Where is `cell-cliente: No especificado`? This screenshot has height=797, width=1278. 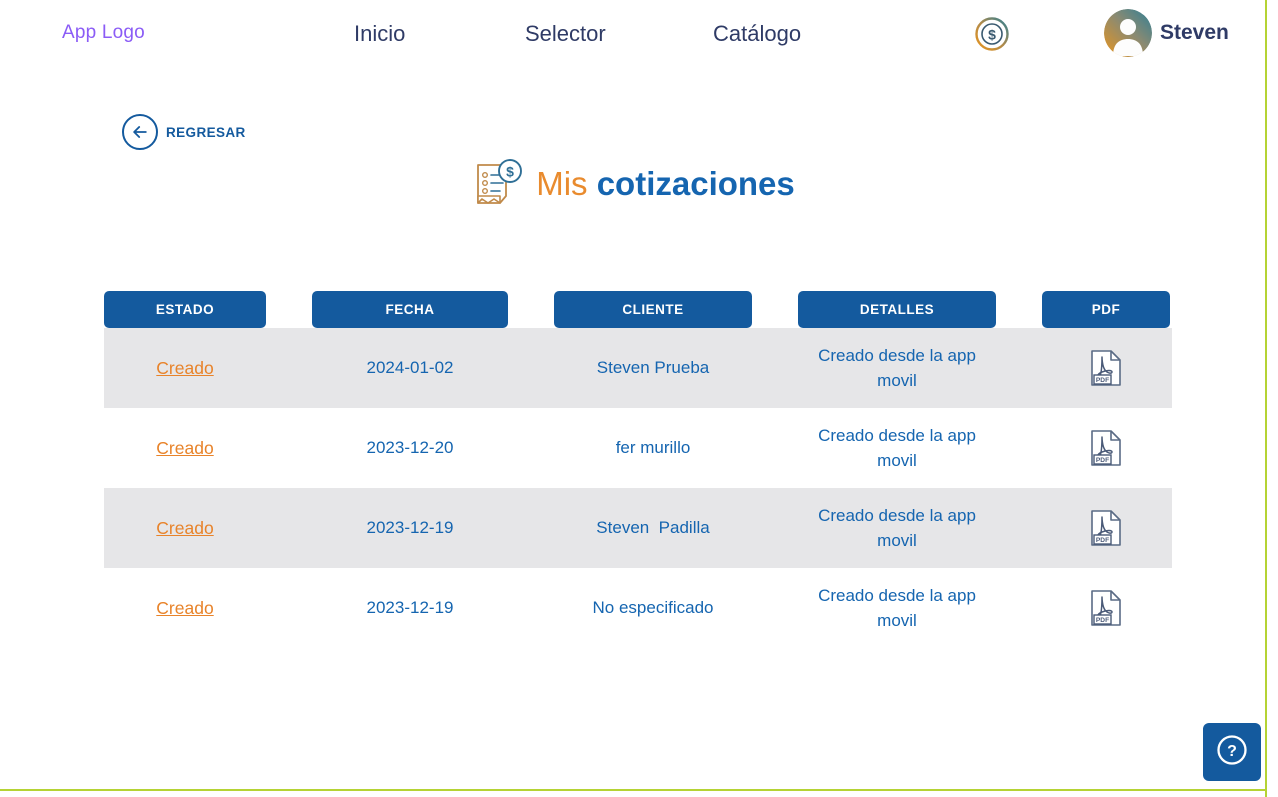 cell-cliente: No especificado is located at coordinates (653, 608).